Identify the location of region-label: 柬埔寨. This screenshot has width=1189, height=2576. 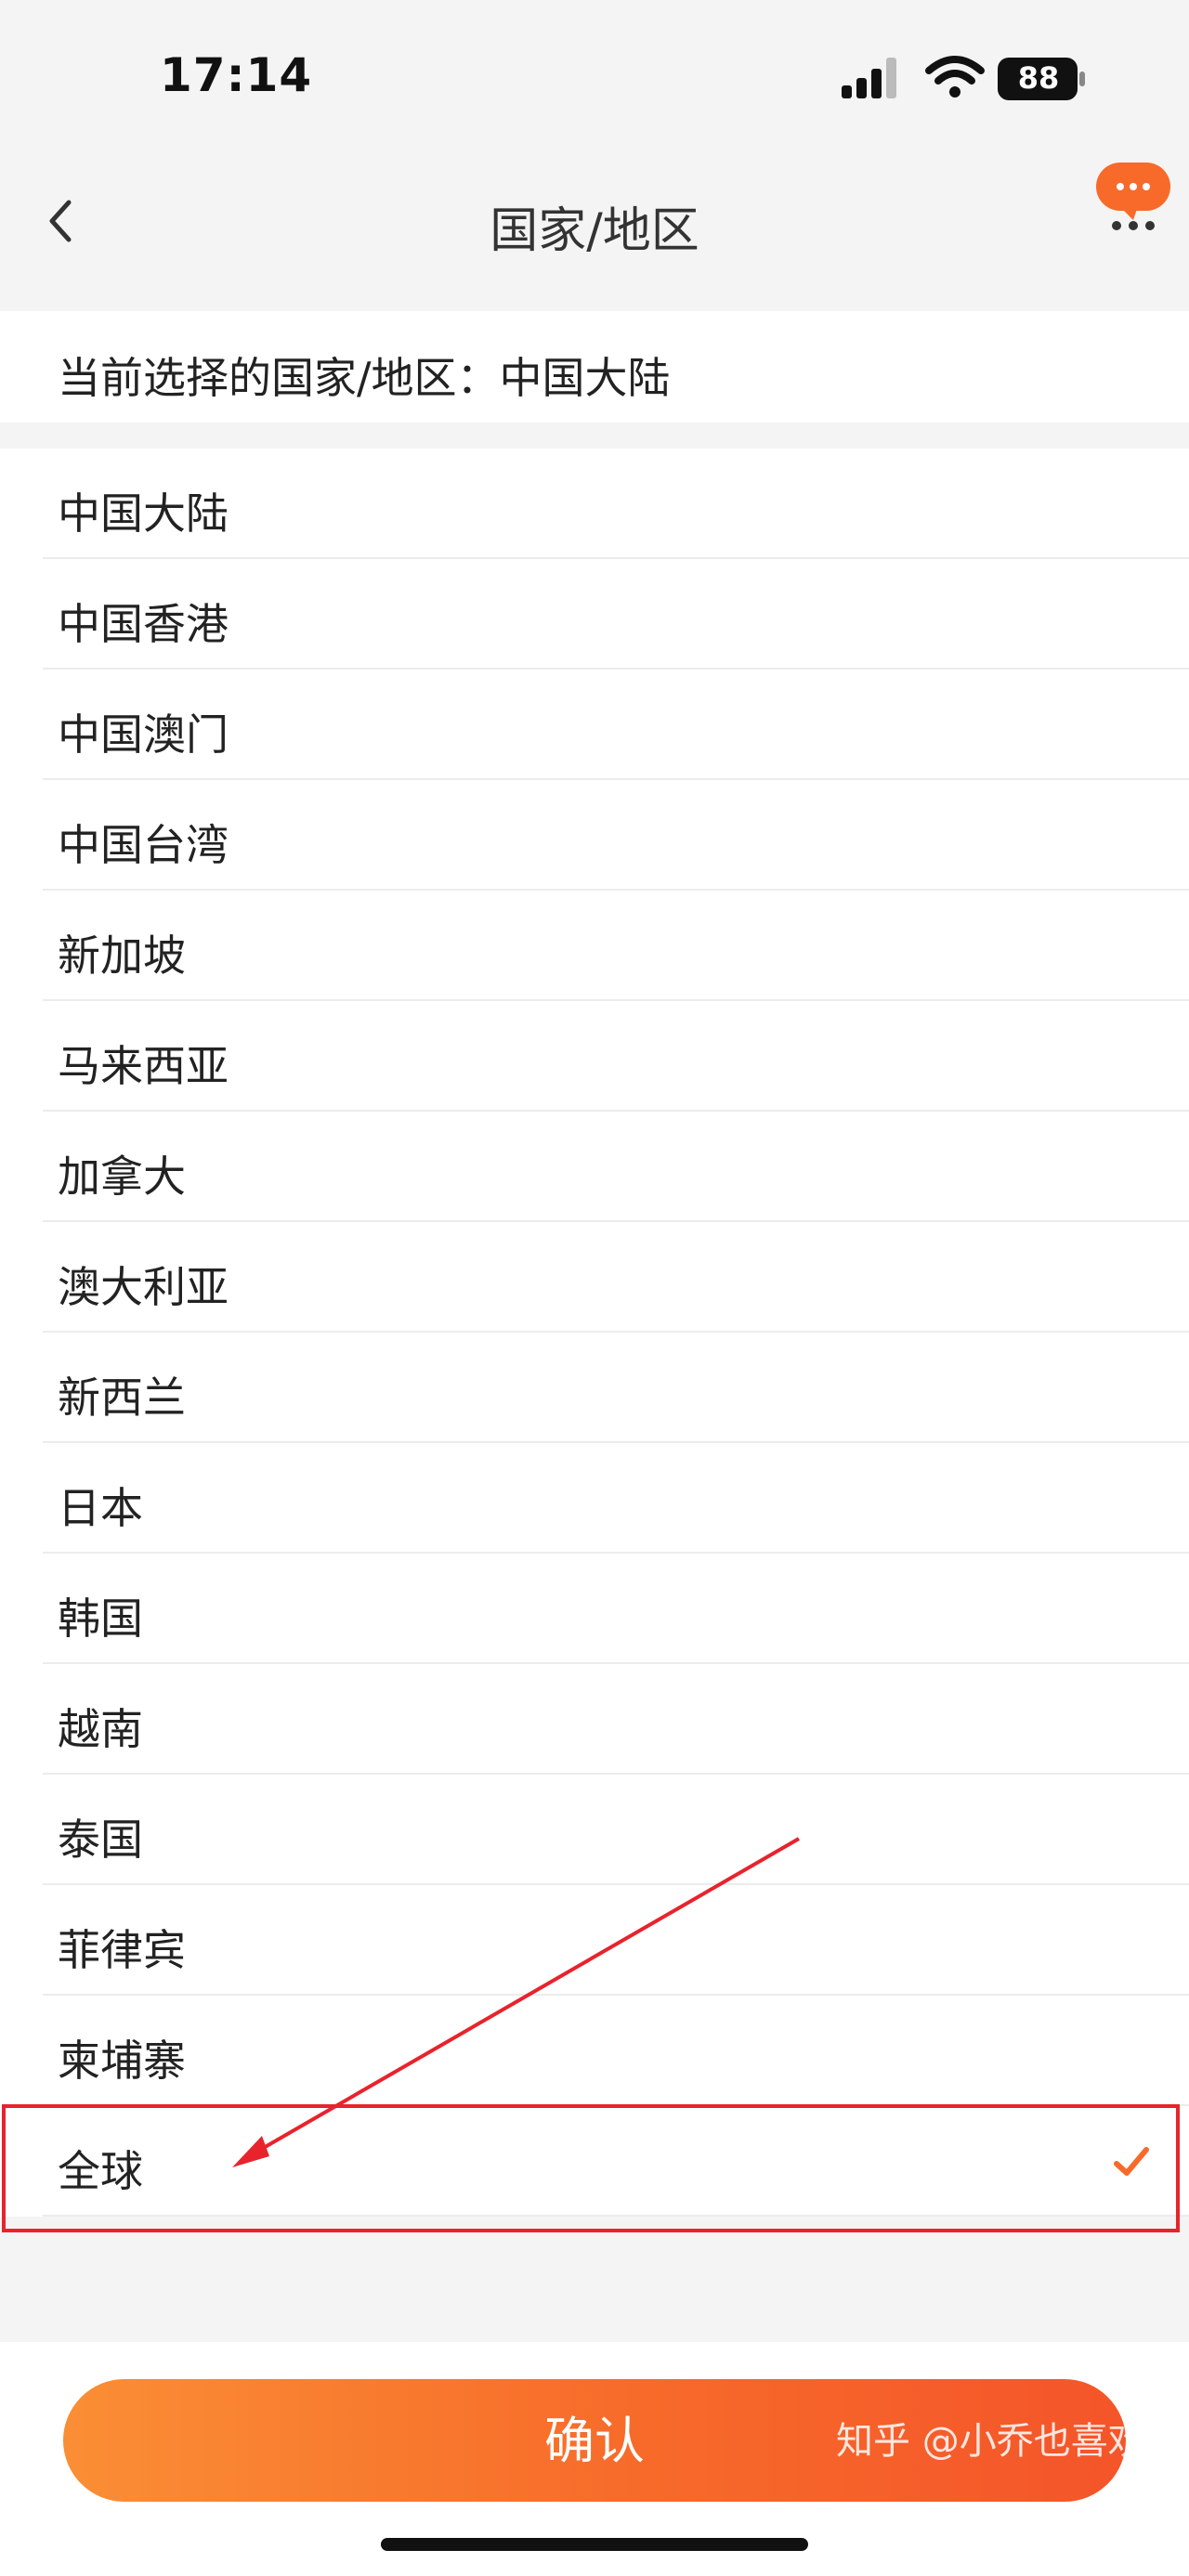
(122, 2061).